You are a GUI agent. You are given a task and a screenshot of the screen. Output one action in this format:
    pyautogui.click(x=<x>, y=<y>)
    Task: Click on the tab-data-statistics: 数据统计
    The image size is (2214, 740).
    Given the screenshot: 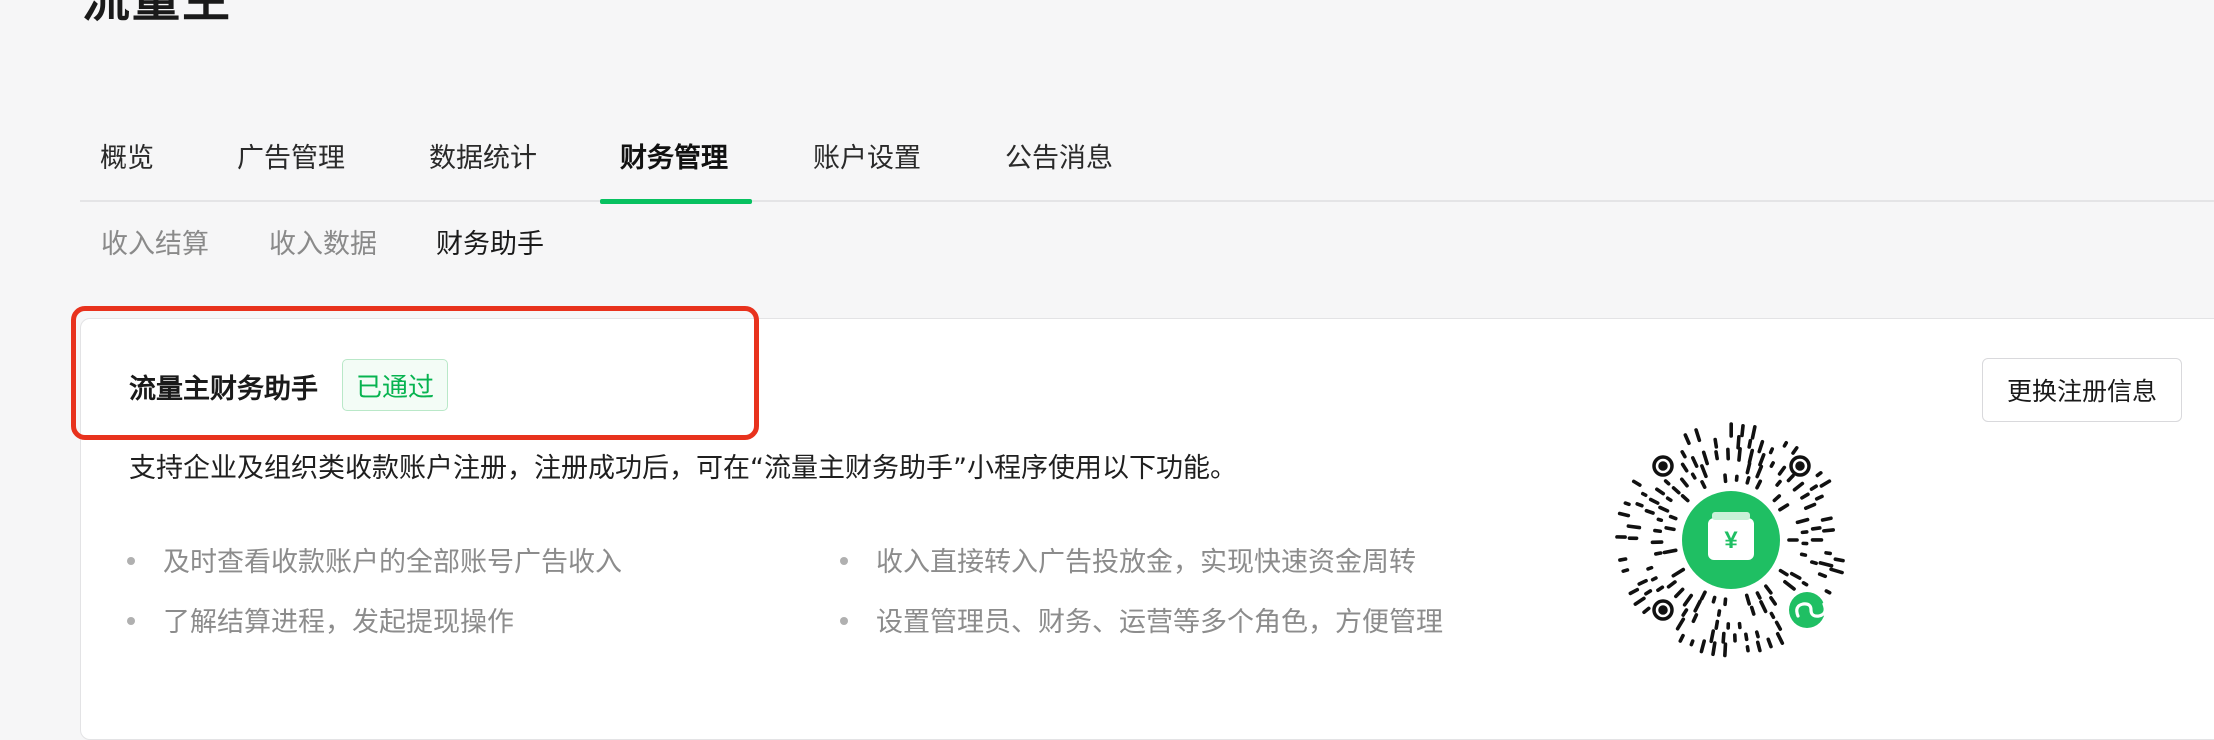 What is the action you would take?
    pyautogui.click(x=483, y=155)
    